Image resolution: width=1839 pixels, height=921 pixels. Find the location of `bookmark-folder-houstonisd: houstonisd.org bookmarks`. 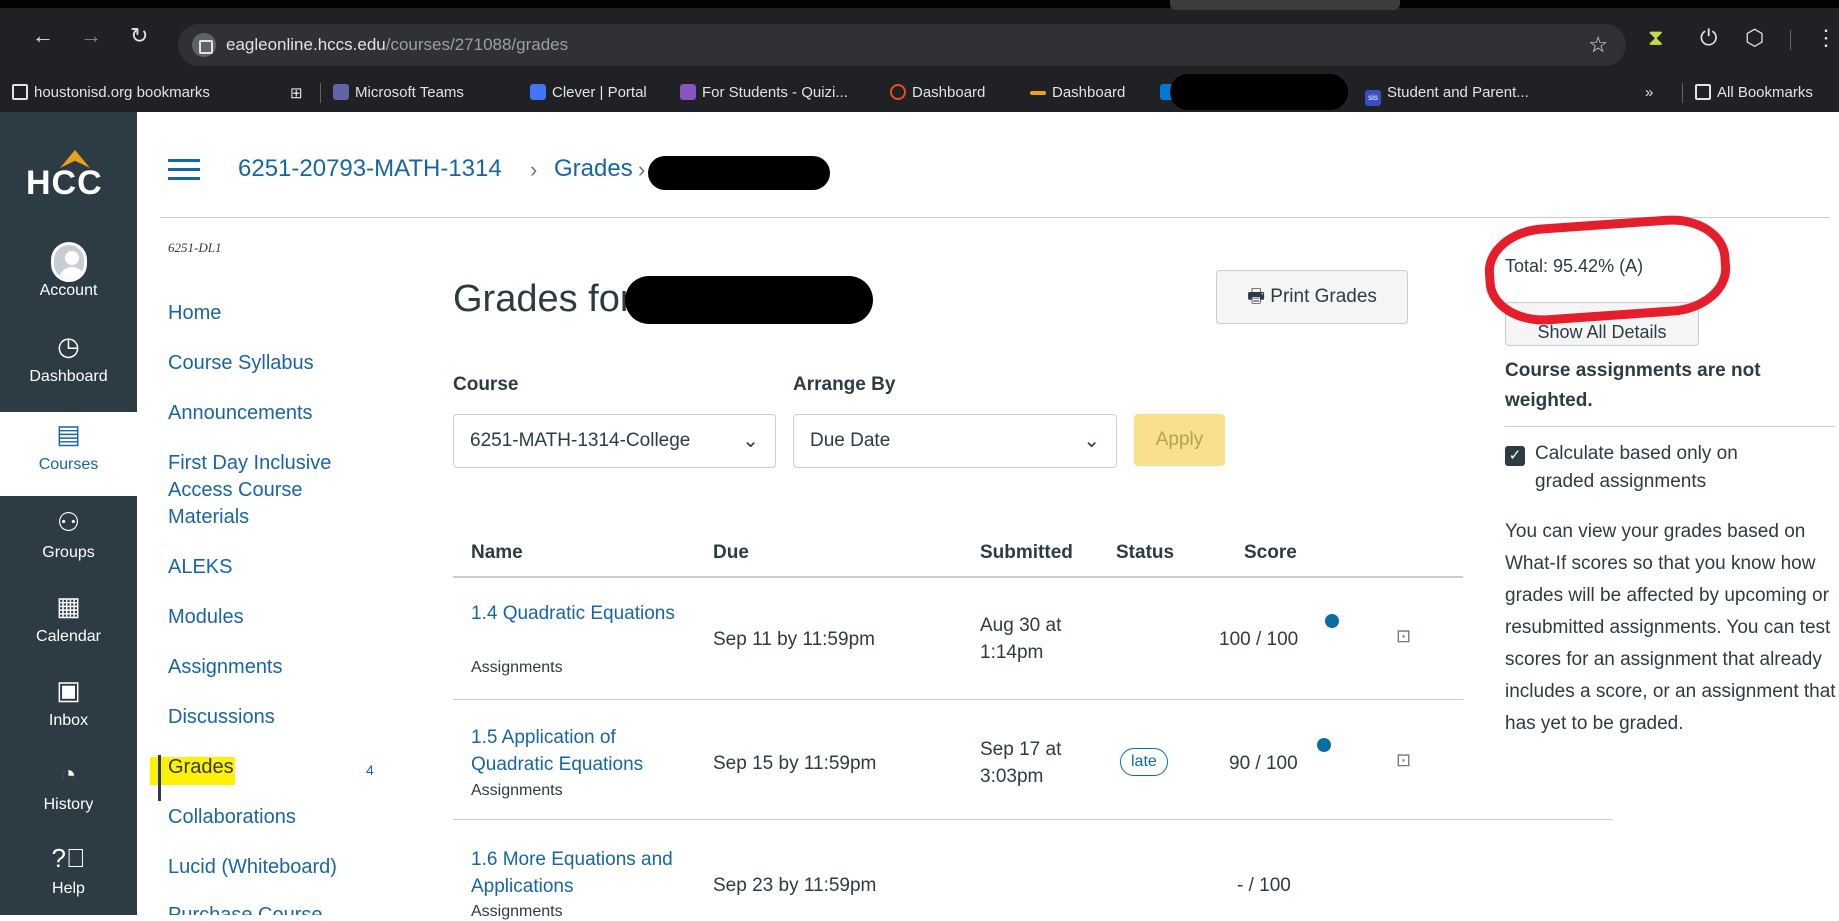

bookmark-folder-houstonisd: houstonisd.org bookmarks is located at coordinates (111, 92).